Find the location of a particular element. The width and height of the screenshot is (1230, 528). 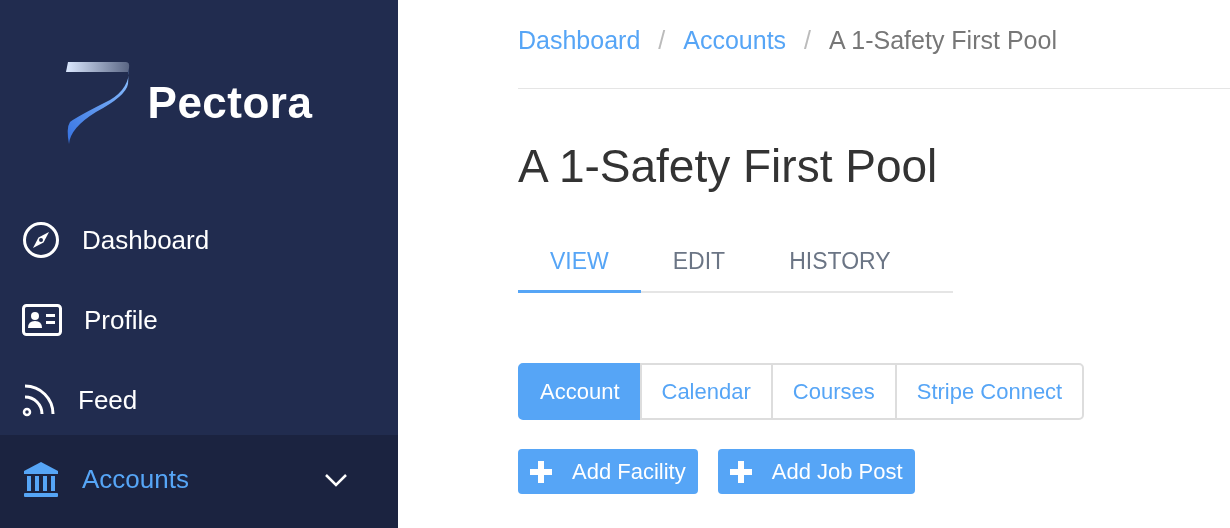

logo-text: Pectora is located at coordinates (230, 103).